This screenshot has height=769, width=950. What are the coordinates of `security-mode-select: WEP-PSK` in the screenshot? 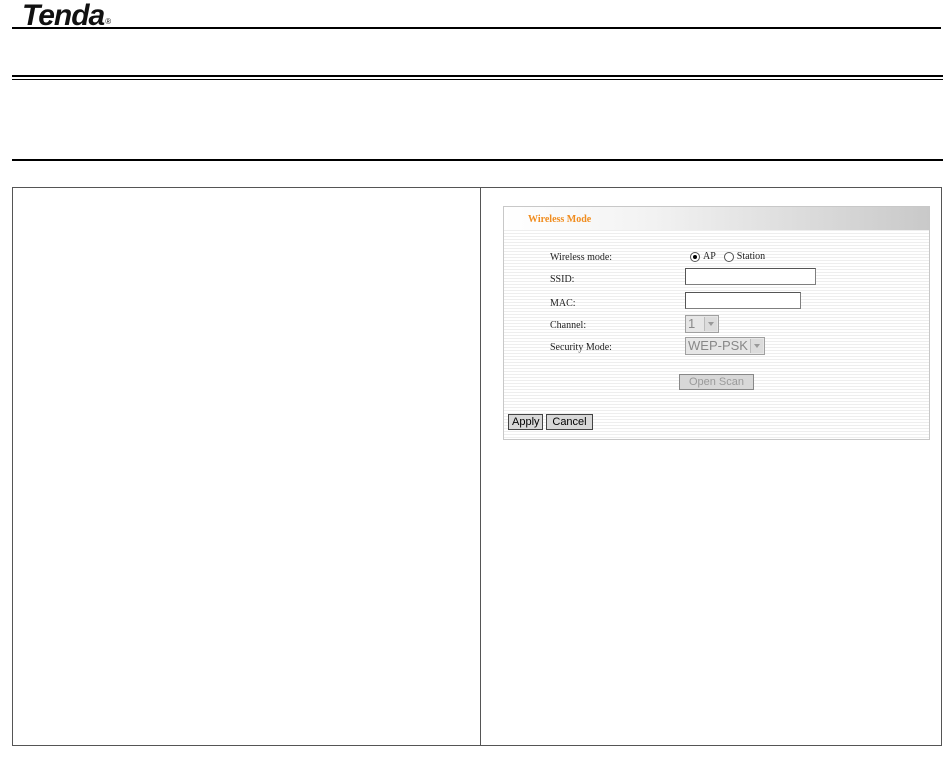 It's located at (725, 346).